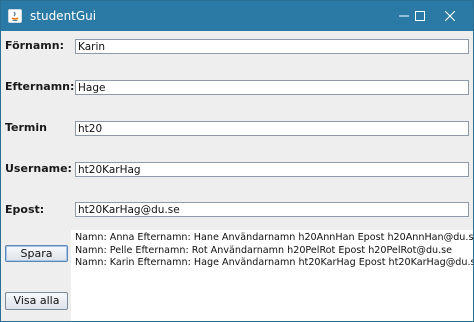  I want to click on username-label: Username:, so click(38, 168).